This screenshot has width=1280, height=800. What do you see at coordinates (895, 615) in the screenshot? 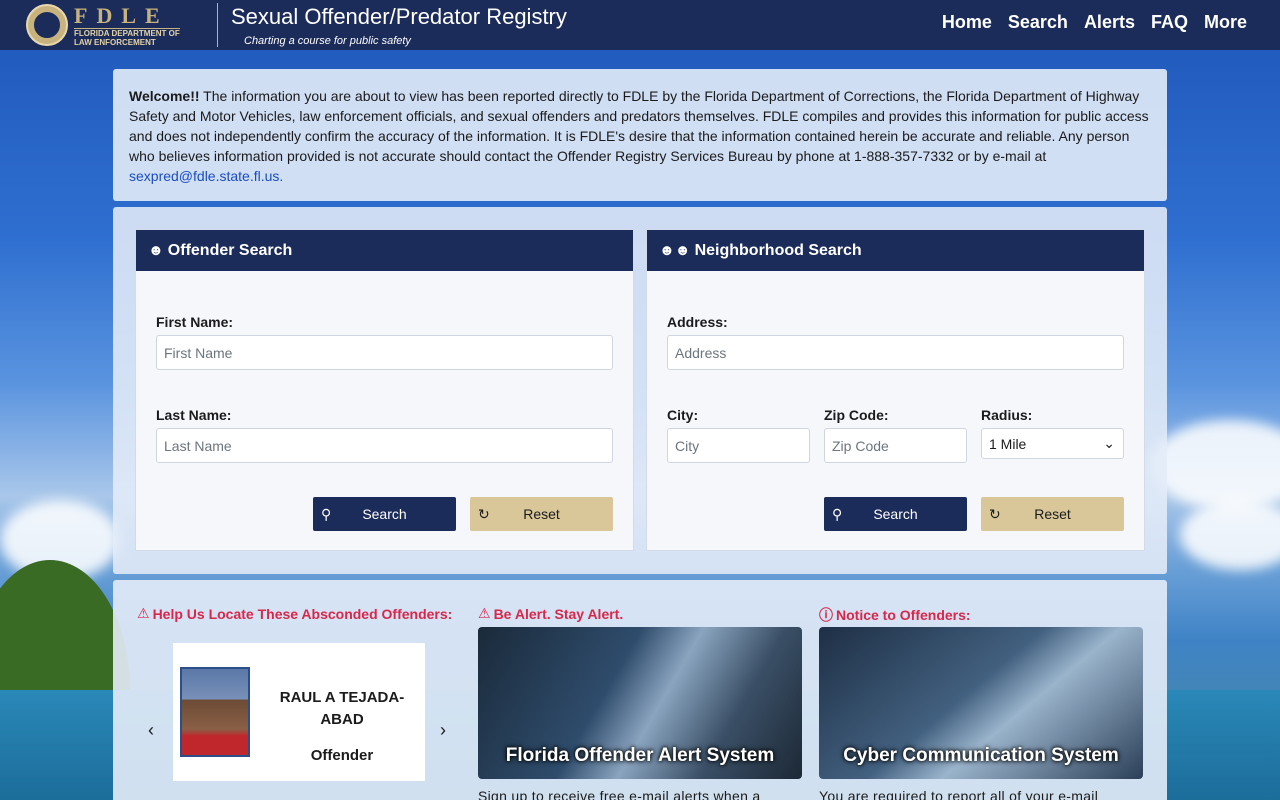
I see `notice-title: ⓘ Notice to Offenders:` at bounding box center [895, 615].